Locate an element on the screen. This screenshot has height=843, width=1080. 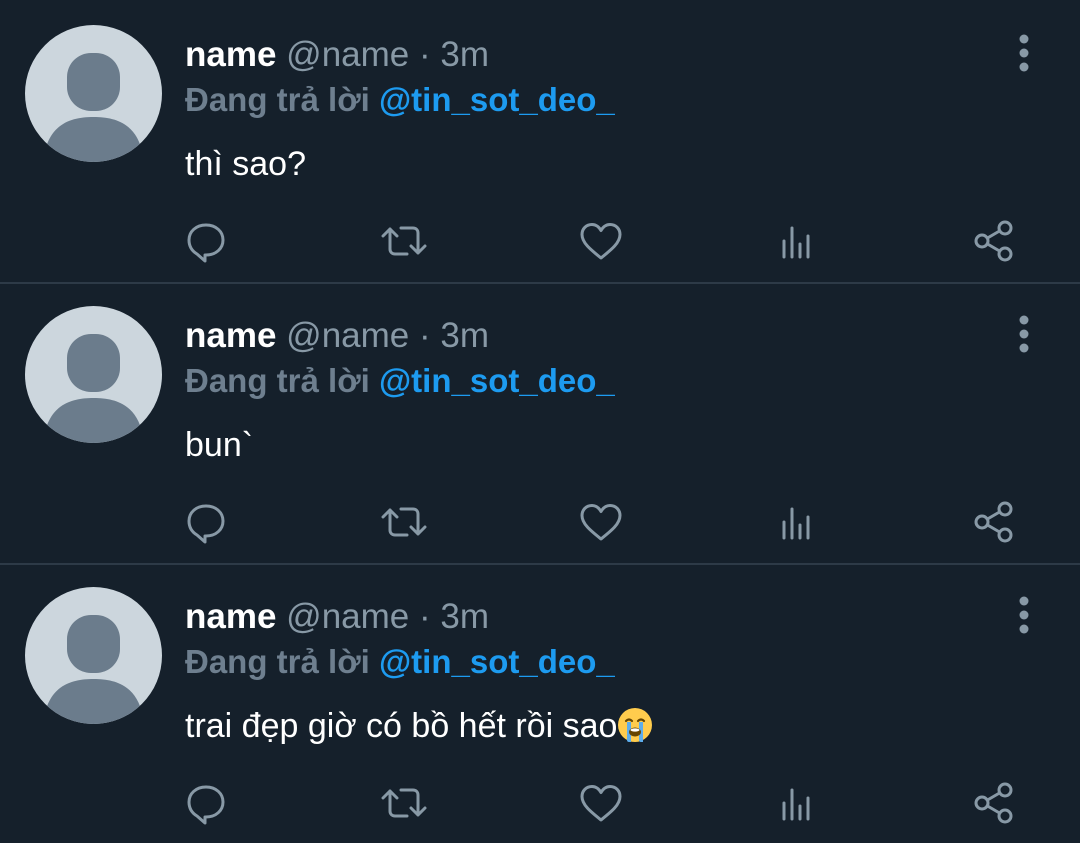
tweet-text-content: bun` is located at coordinates (219, 445).